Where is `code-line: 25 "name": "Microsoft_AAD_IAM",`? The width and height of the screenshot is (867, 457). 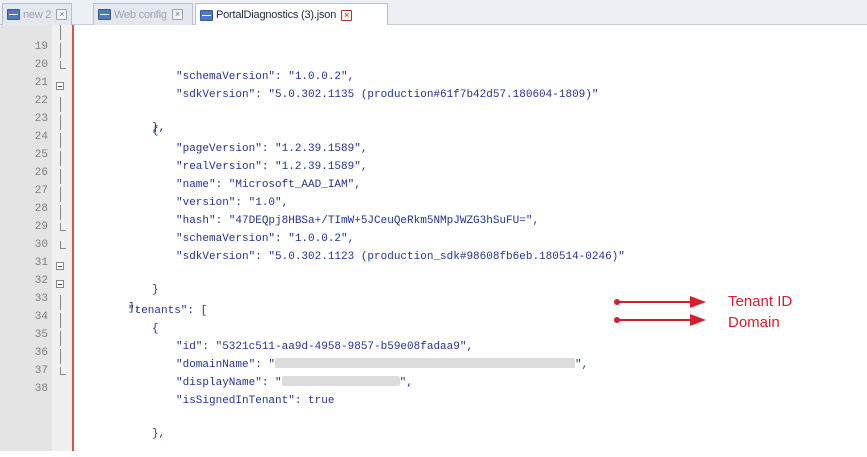 code-line: 25 "name": "Microsoft_AAD_IAM", is located at coordinates (433, 162).